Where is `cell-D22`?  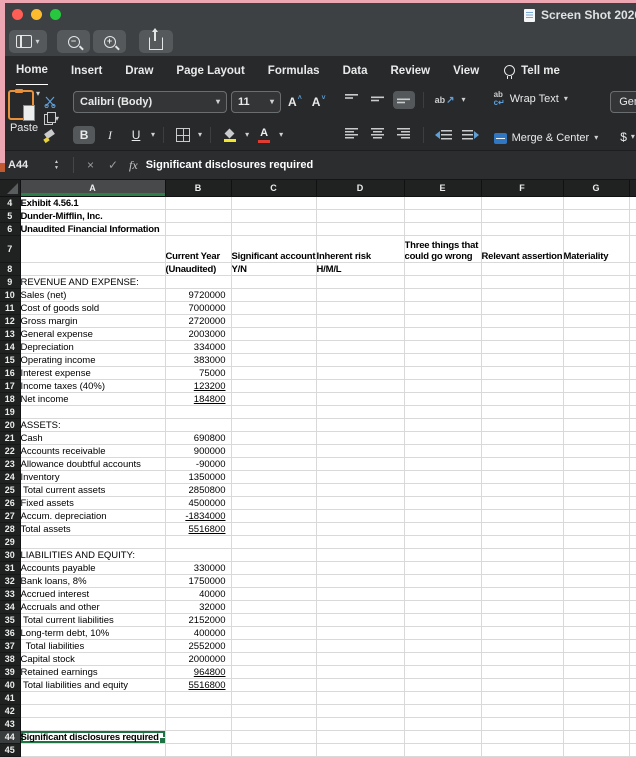
cell-D22 is located at coordinates (360, 451).